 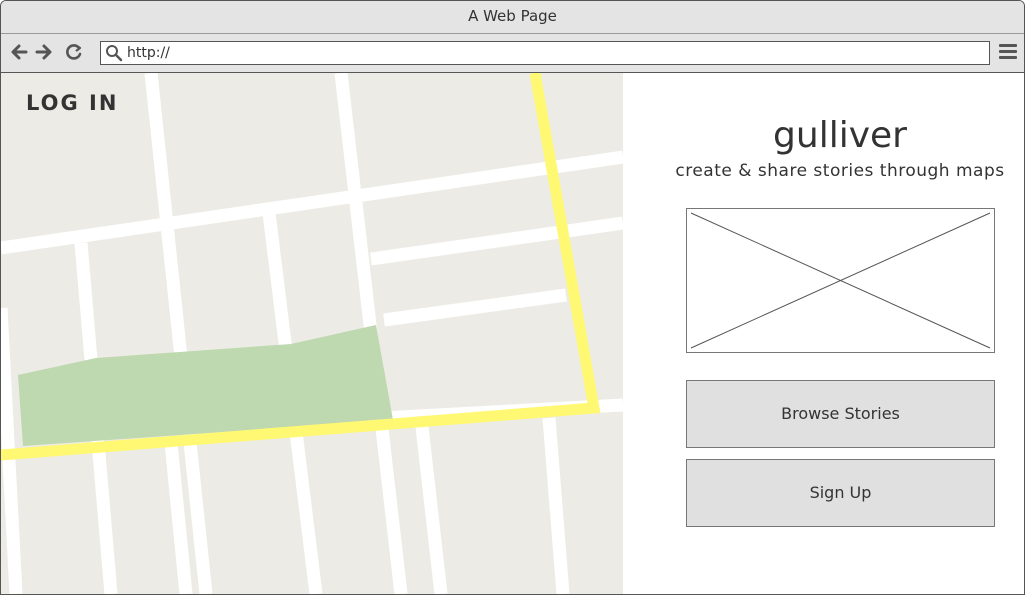 I want to click on reload-icon, so click(x=74, y=52).